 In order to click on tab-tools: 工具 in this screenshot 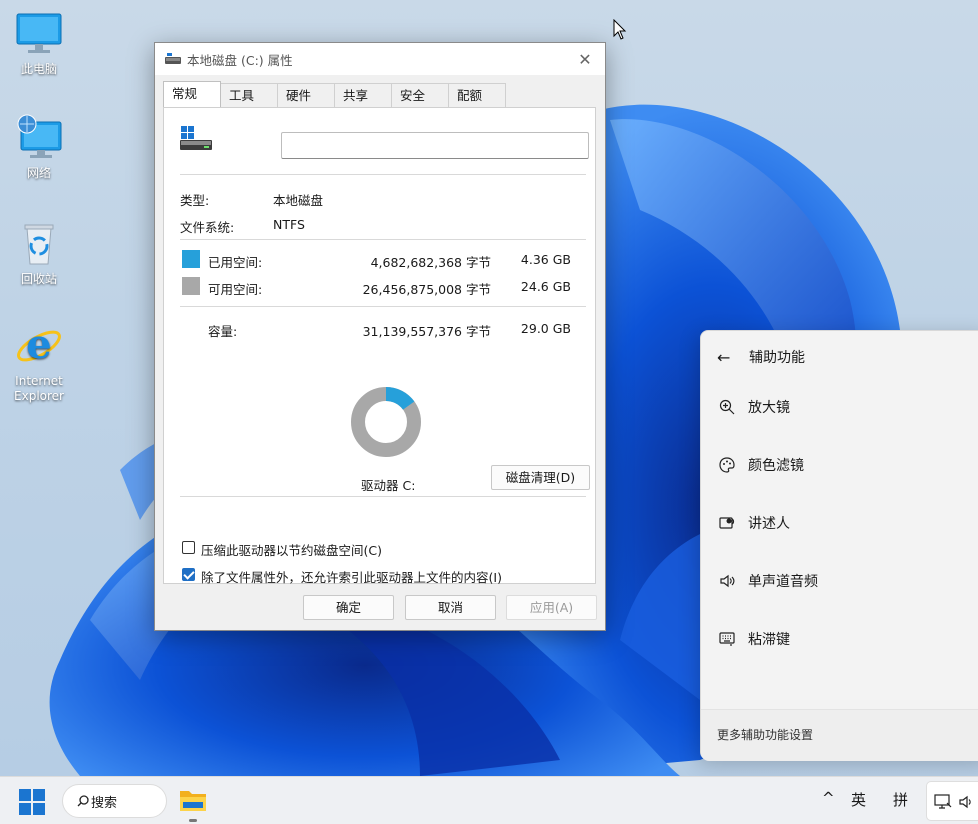, I will do `click(249, 95)`.